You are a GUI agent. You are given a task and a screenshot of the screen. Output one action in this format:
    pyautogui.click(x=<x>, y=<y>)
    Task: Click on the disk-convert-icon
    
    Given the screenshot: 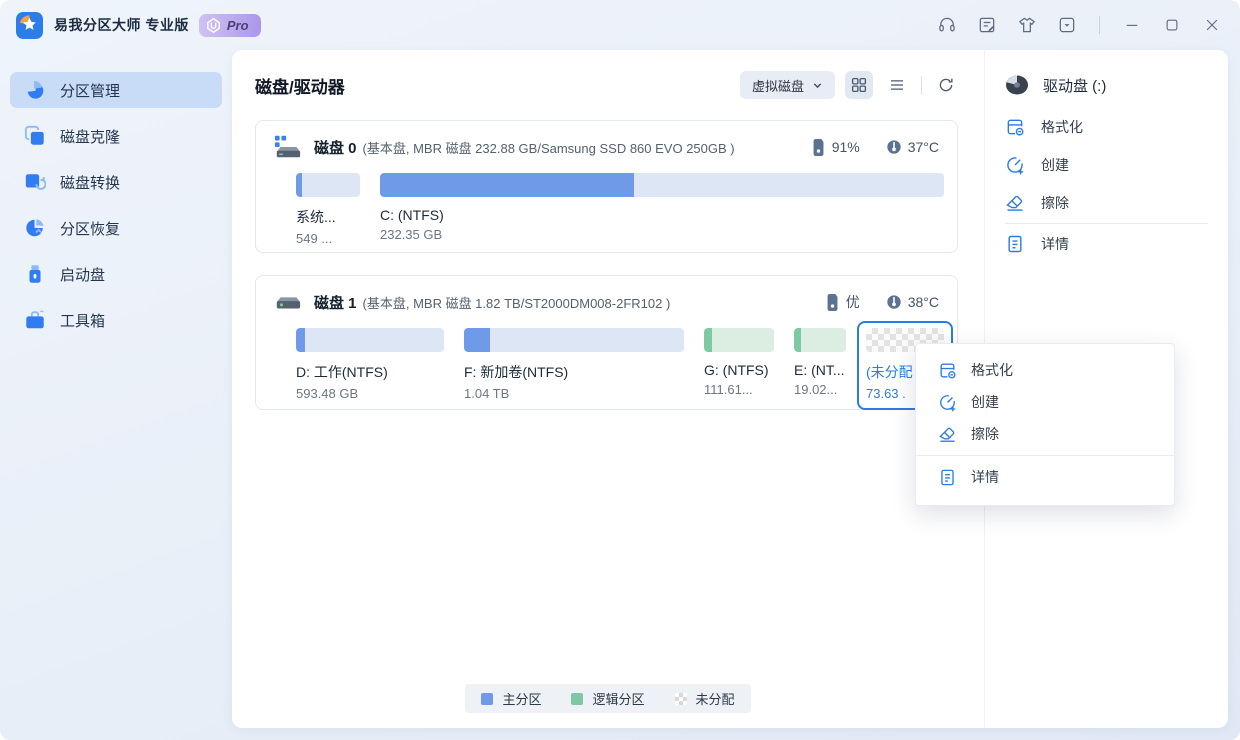 What is the action you would take?
    pyautogui.click(x=35, y=182)
    